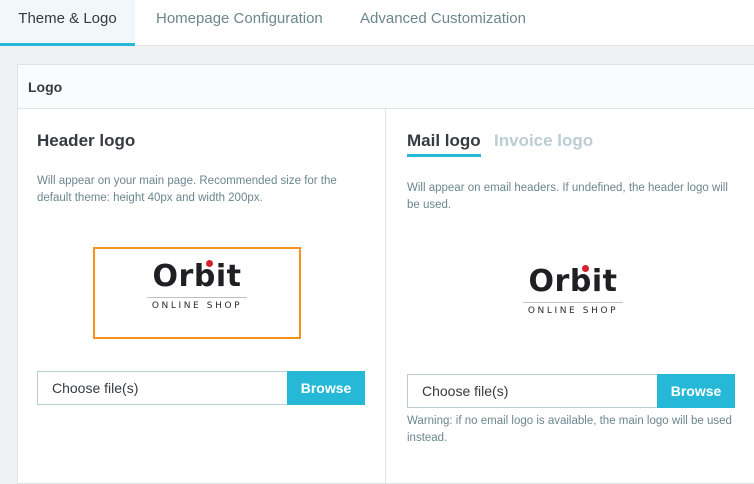 The width and height of the screenshot is (754, 484). Describe the element at coordinates (532, 391) in the screenshot. I see `mail-logo-file-input: Choose file(s)` at that location.